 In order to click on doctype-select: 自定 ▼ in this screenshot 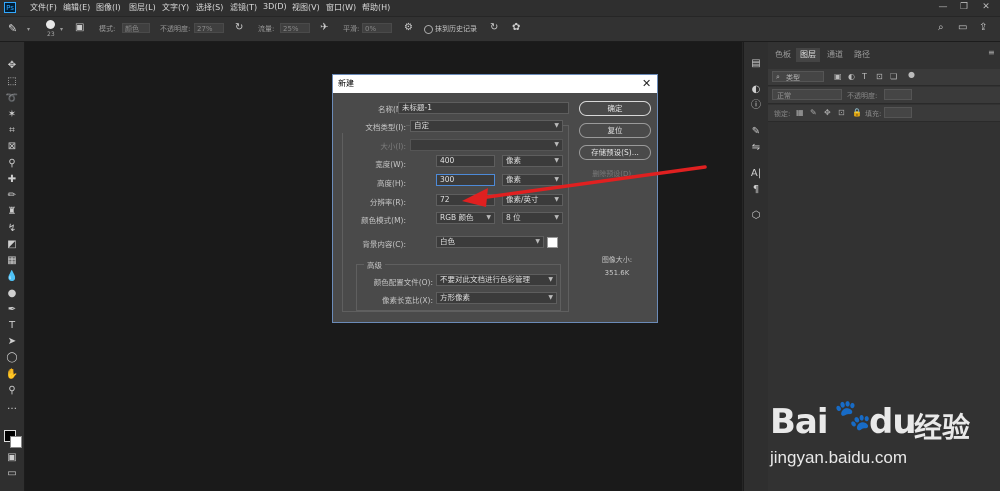, I will do `click(486, 126)`.